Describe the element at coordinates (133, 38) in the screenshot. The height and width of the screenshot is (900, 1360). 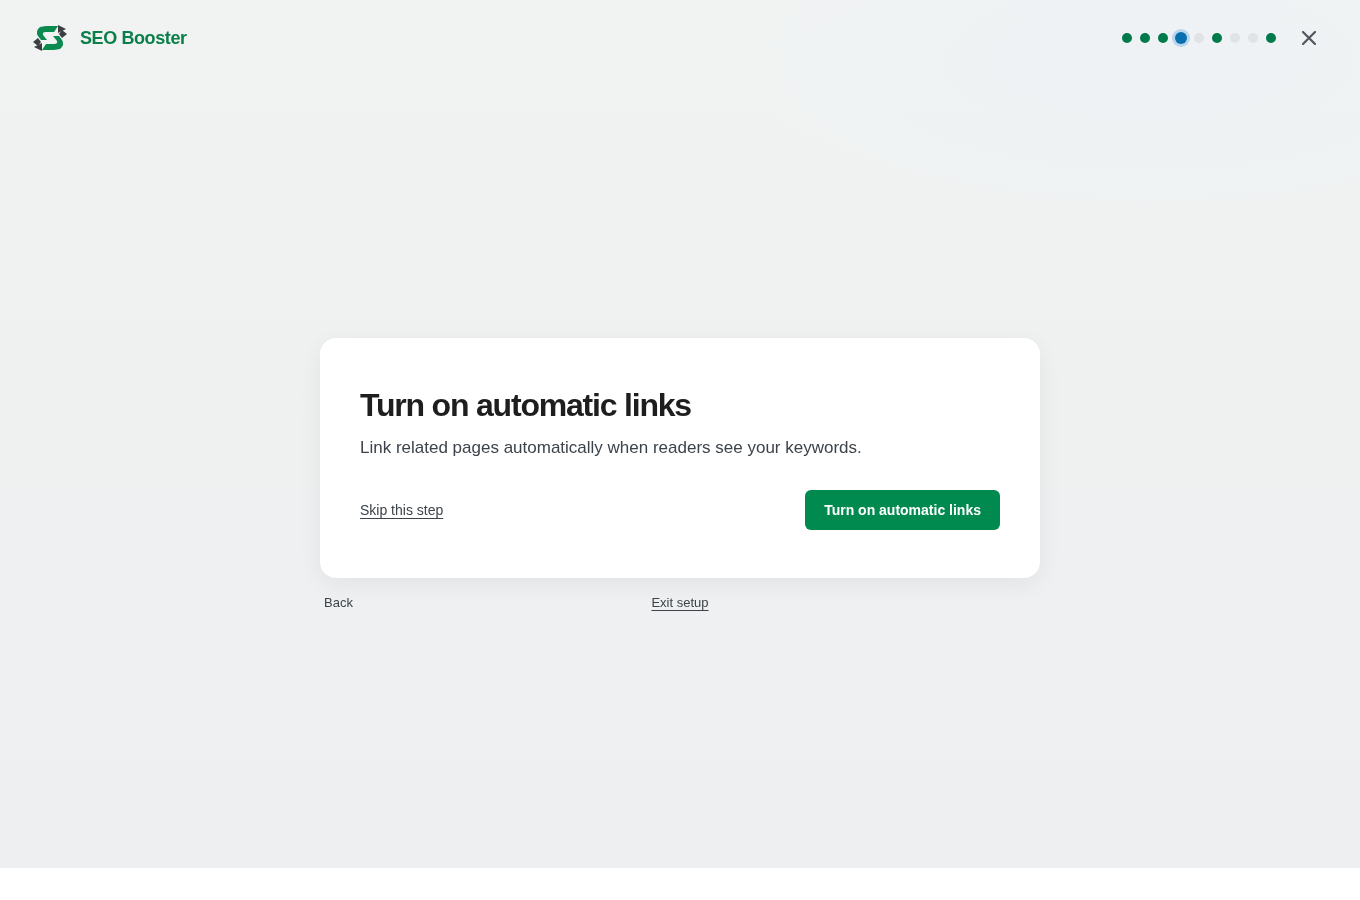
I see `brand-name: SEO Booster` at that location.